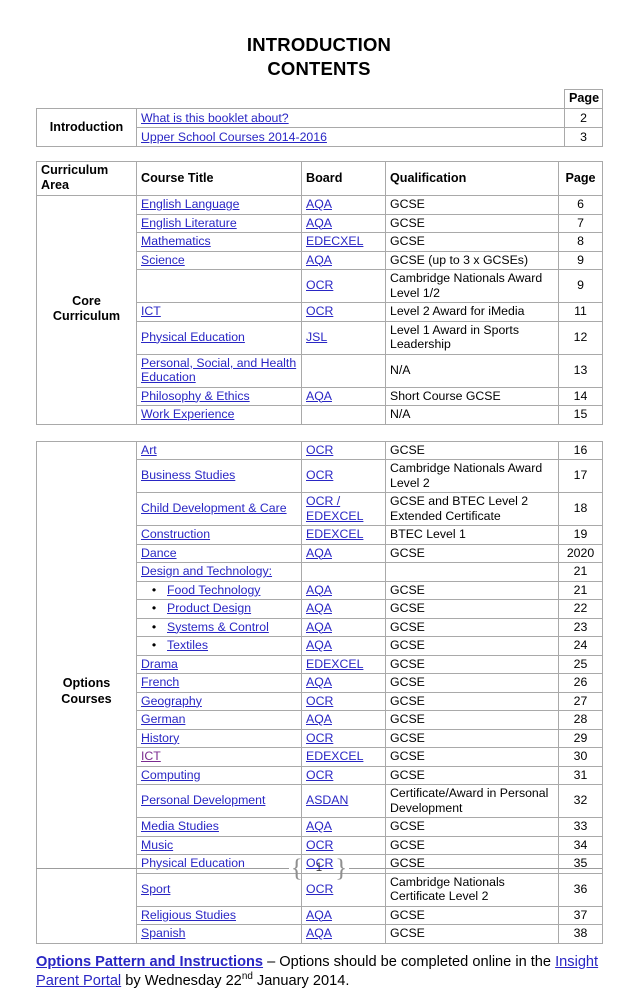  Describe the element at coordinates (187, 645) in the screenshot. I see `link-course-textiles: Textiles` at that location.